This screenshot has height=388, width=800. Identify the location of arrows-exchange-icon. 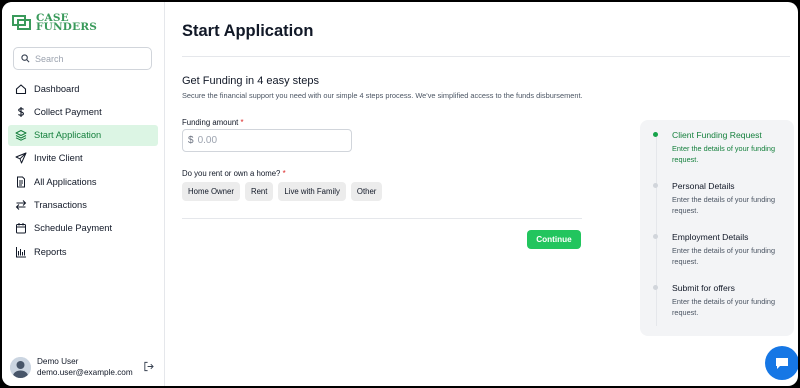
(21, 205).